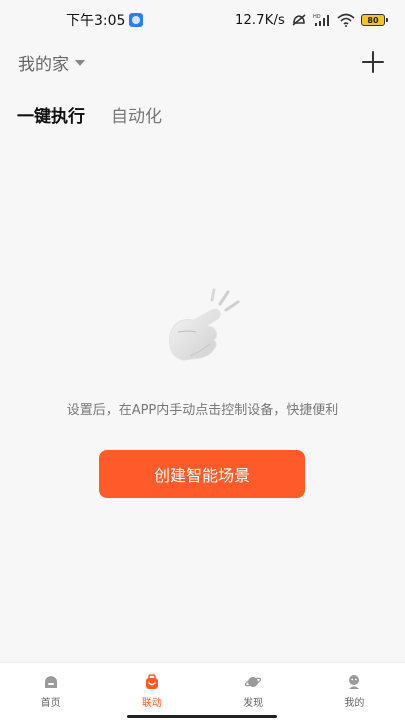 The width and height of the screenshot is (405, 720). What do you see at coordinates (202, 410) in the screenshot?
I see `empty-state-message: 设置后，在APP内手动点击控制设备，快捷便利` at bounding box center [202, 410].